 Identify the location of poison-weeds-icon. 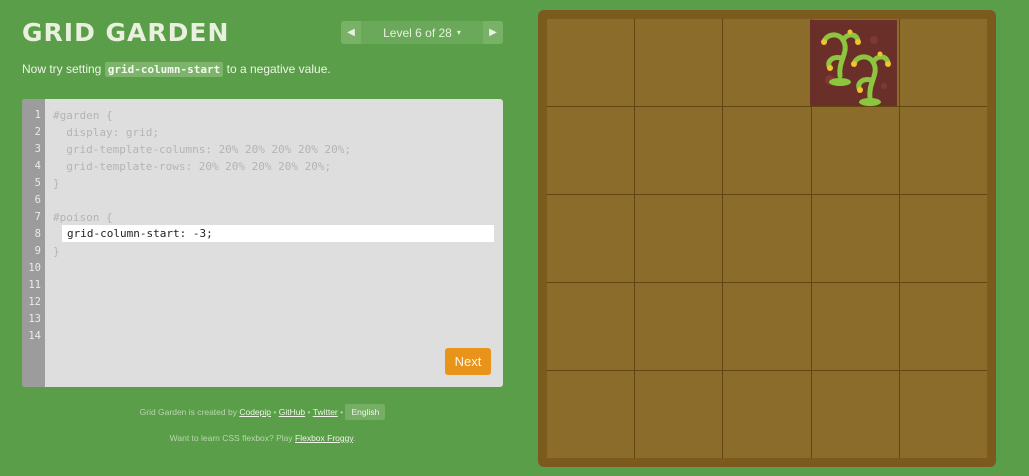
(856, 67).